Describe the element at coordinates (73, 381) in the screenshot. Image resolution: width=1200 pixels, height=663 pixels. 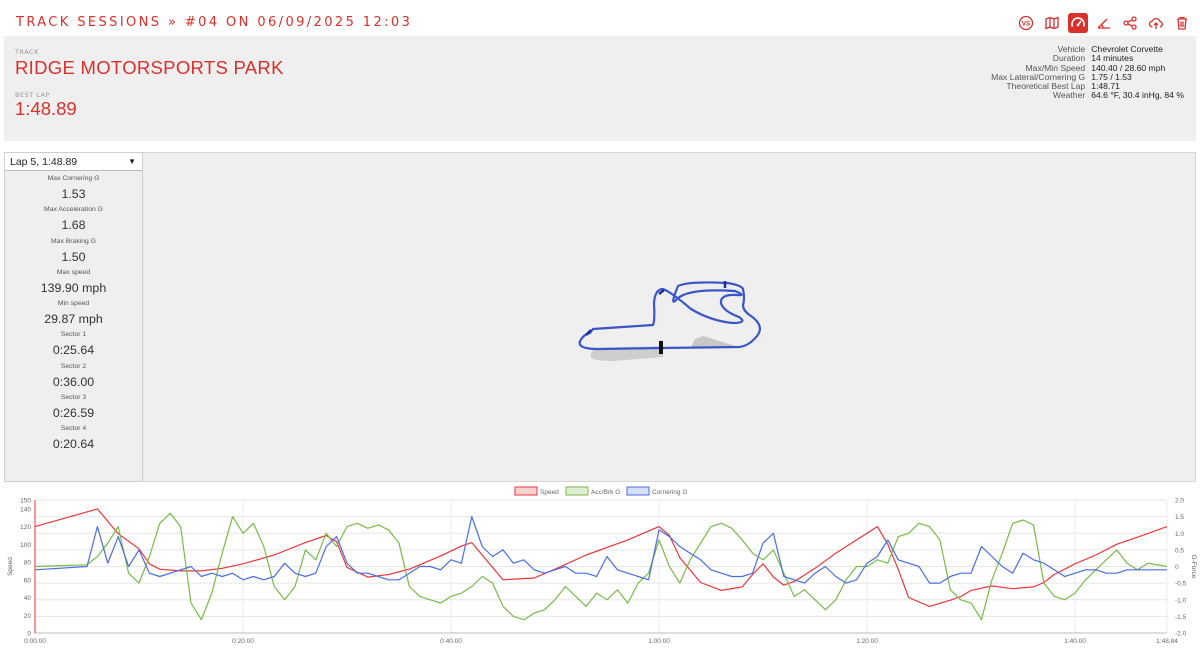
I see `metric-value: 0:36.00` at that location.